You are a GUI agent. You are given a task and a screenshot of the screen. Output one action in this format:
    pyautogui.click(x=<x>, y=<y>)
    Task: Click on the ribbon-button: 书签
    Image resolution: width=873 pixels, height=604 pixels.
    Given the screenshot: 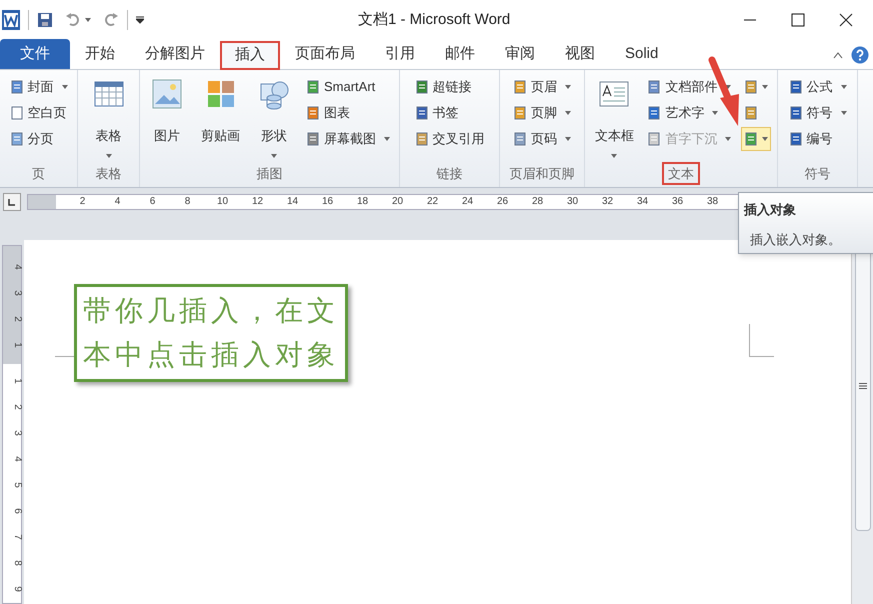 What is the action you would take?
    pyautogui.click(x=436, y=113)
    